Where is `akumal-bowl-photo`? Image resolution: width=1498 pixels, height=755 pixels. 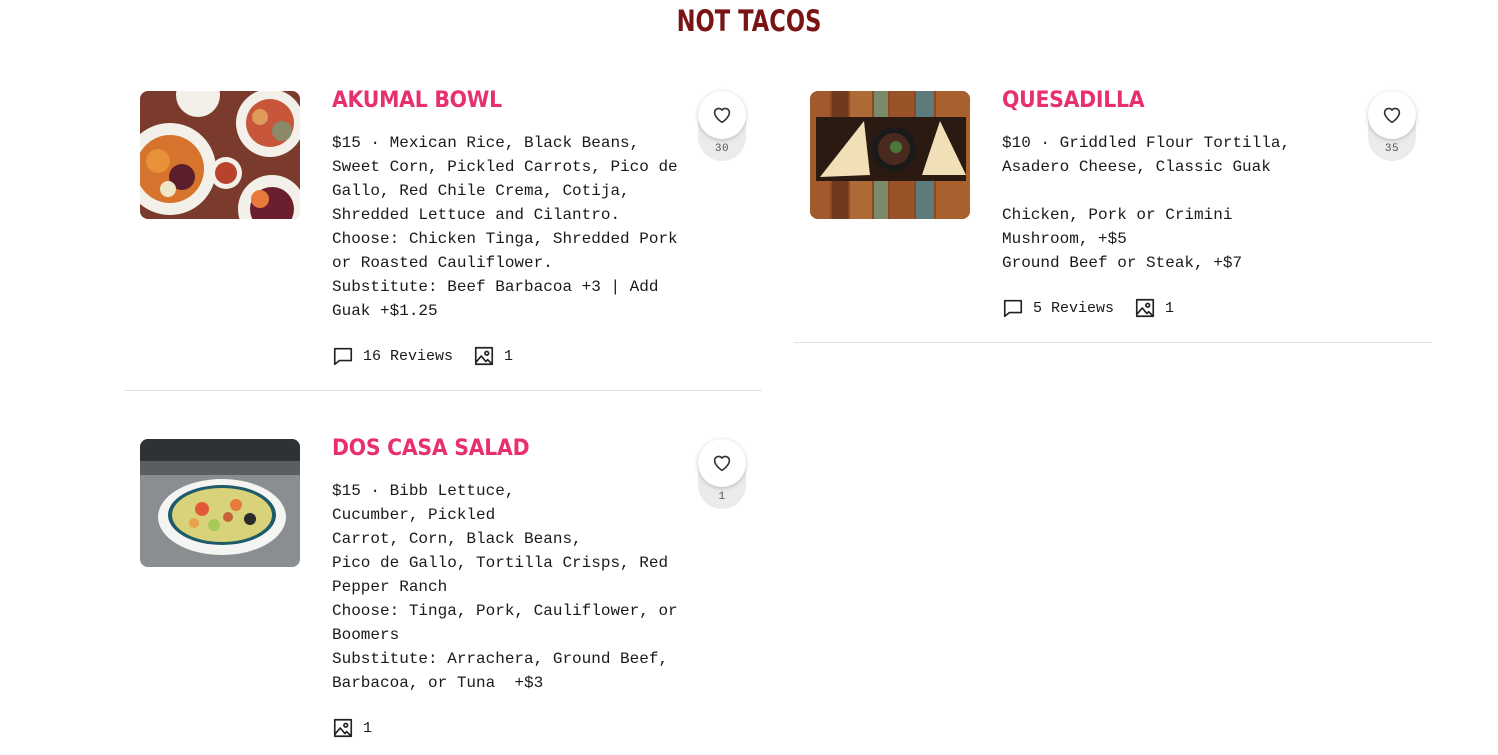 akumal-bowl-photo is located at coordinates (220, 155).